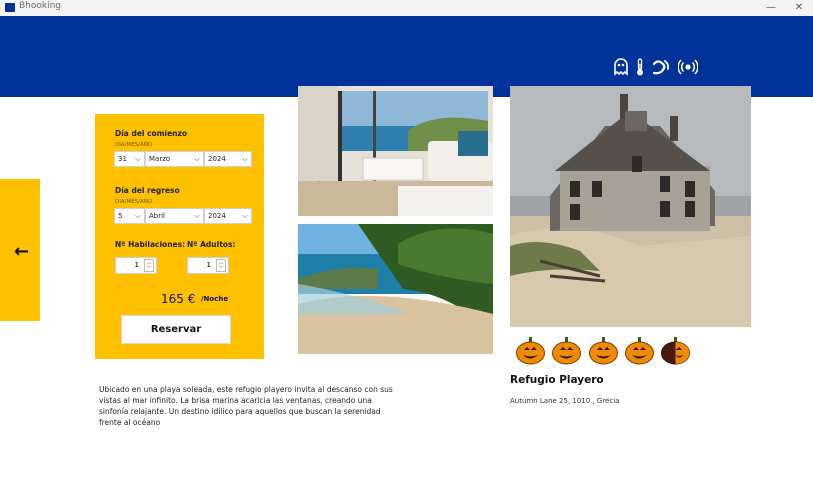 This screenshot has height=489, width=813. What do you see at coordinates (134, 202) in the screenshot?
I see `end-date-format: DIA/MES/AÑO` at bounding box center [134, 202].